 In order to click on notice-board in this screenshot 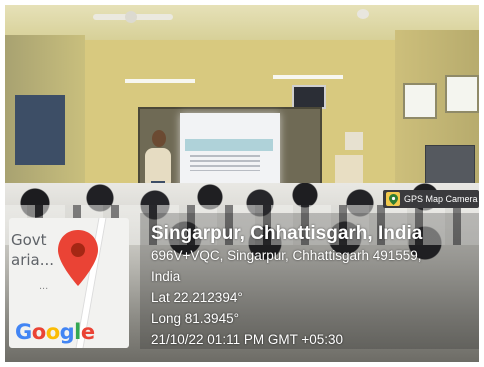, I will do `click(40, 130)`.